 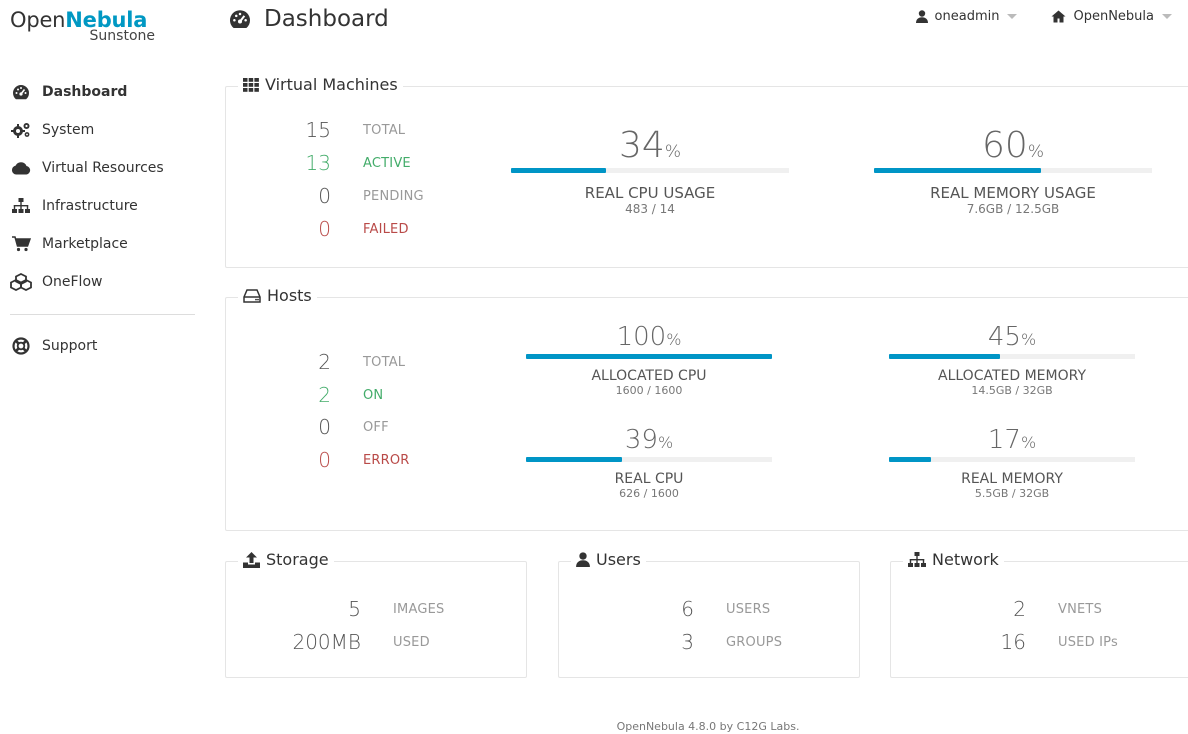 I want to click on network-ips-row: 16 USED IPs, so click(x=1032, y=642).